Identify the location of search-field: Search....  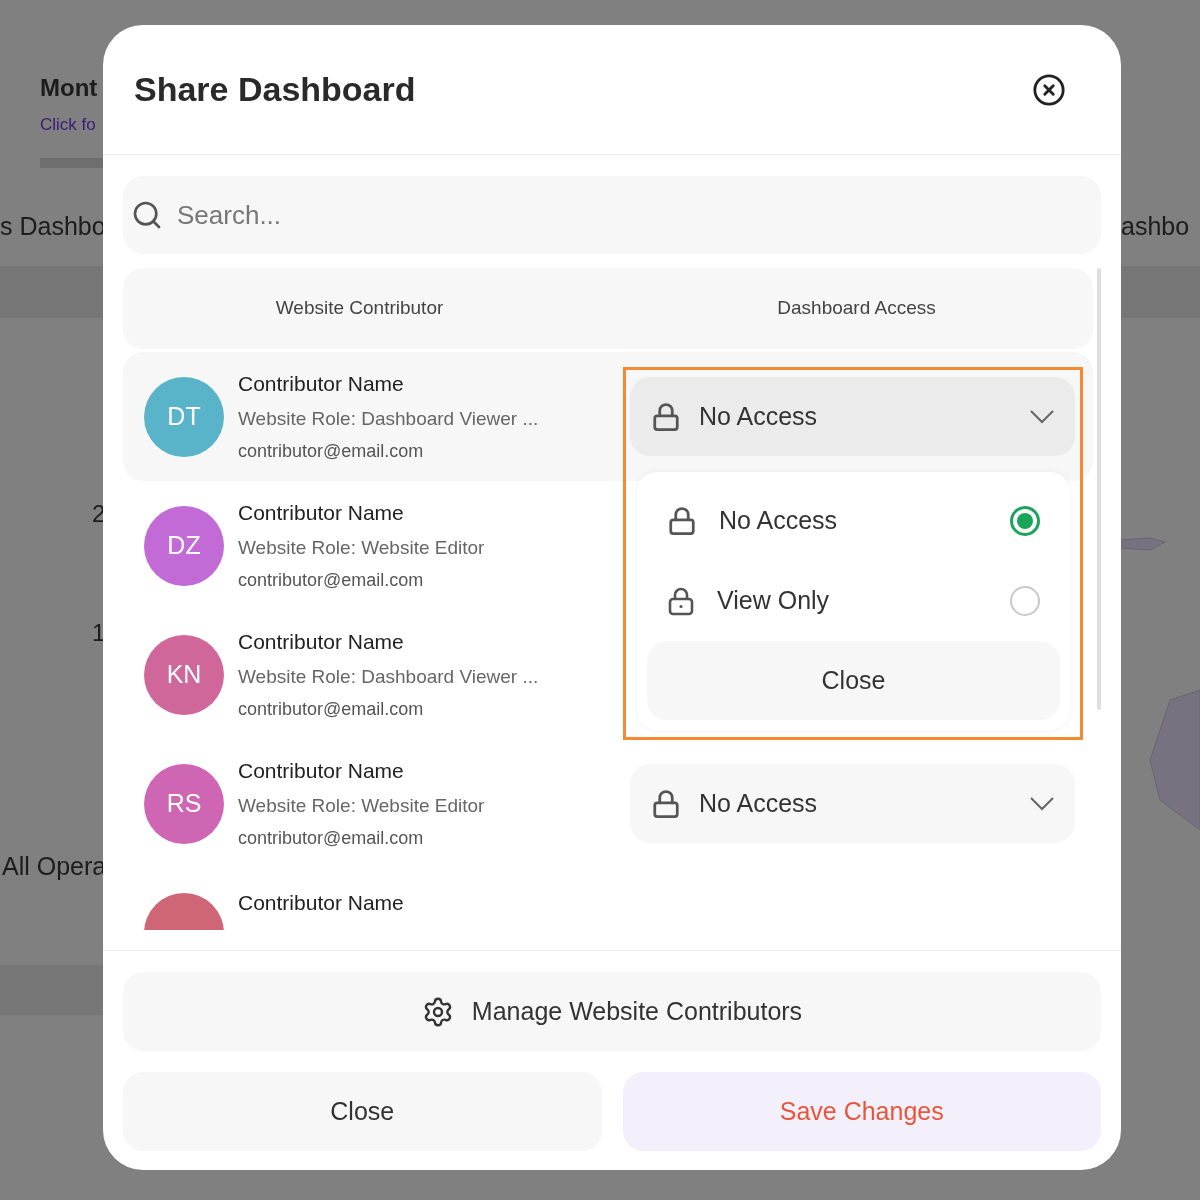
(612, 215).